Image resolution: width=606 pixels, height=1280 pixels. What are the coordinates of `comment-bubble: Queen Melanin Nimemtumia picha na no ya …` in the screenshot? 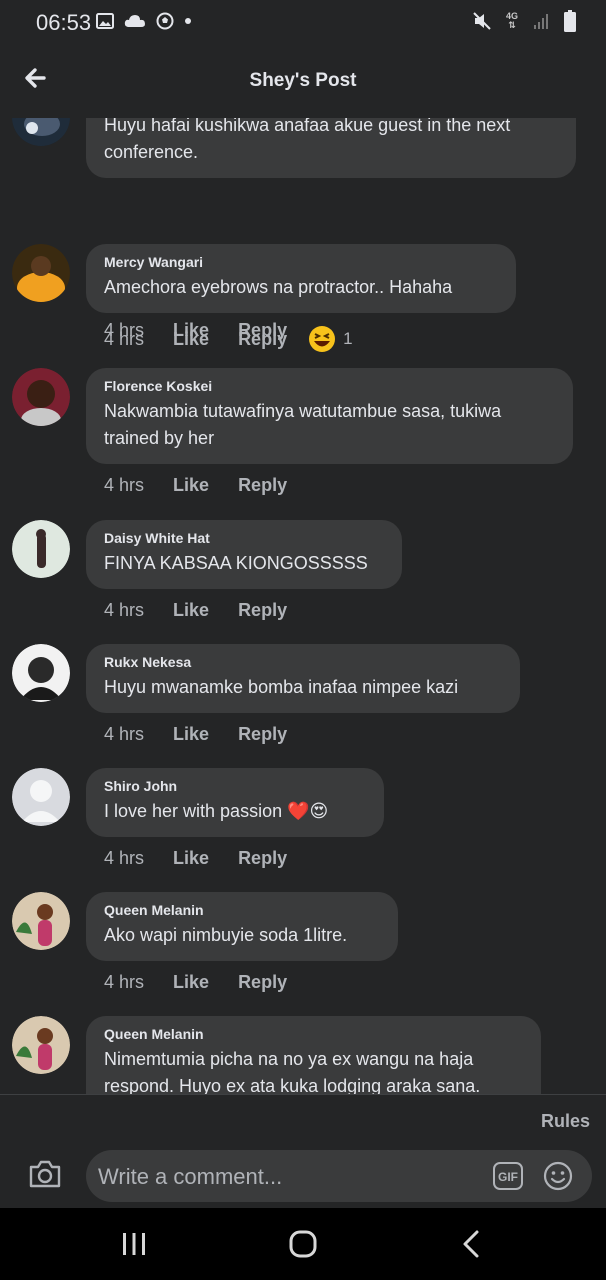 It's located at (313, 1055).